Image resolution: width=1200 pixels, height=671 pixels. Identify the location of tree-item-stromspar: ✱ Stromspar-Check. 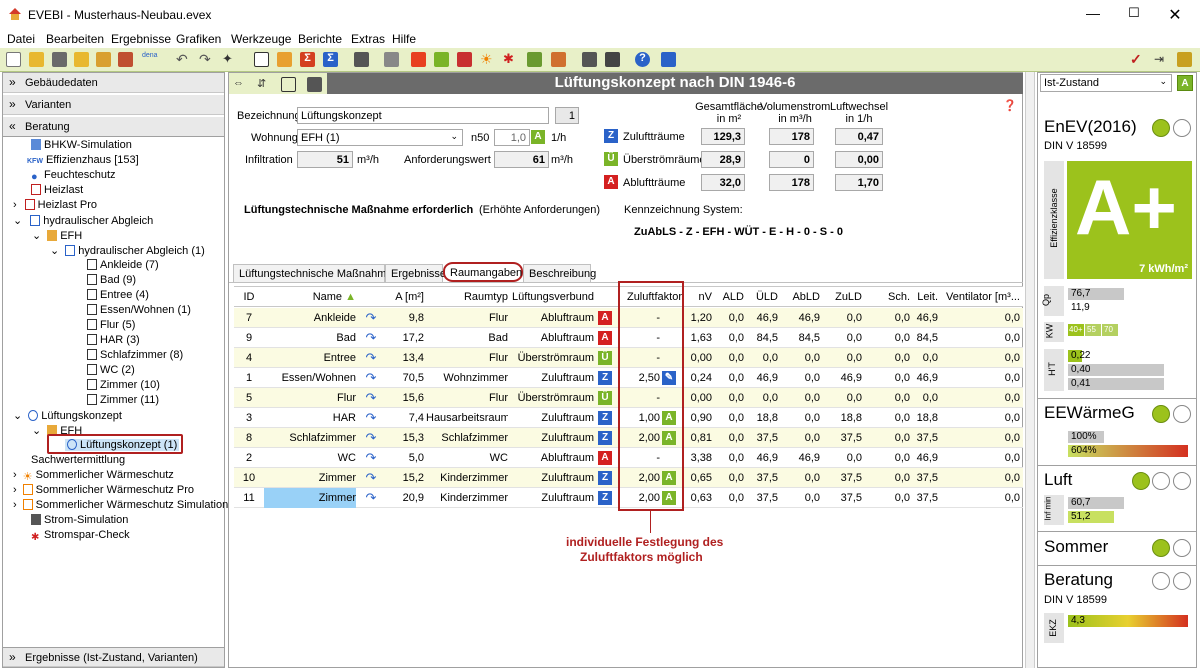
(80, 536).